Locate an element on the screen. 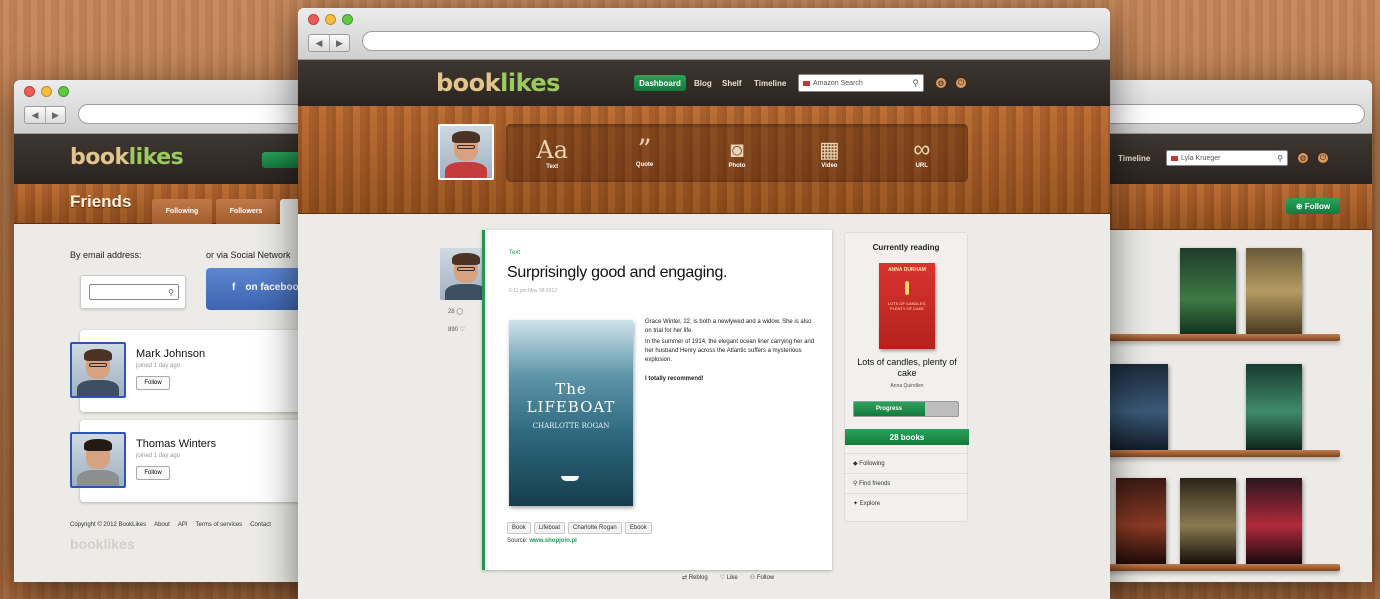  user-avatar is located at coordinates (466, 152).